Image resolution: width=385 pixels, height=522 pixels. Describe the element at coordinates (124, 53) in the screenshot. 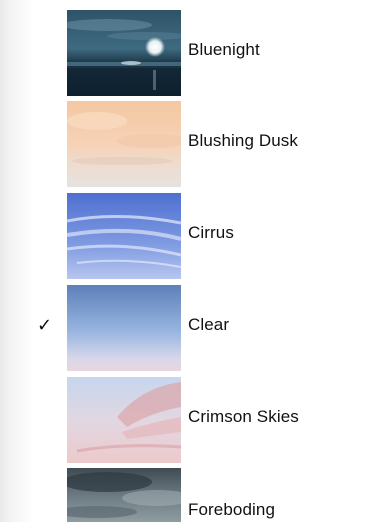

I see `bluenight-thumbnail` at that location.